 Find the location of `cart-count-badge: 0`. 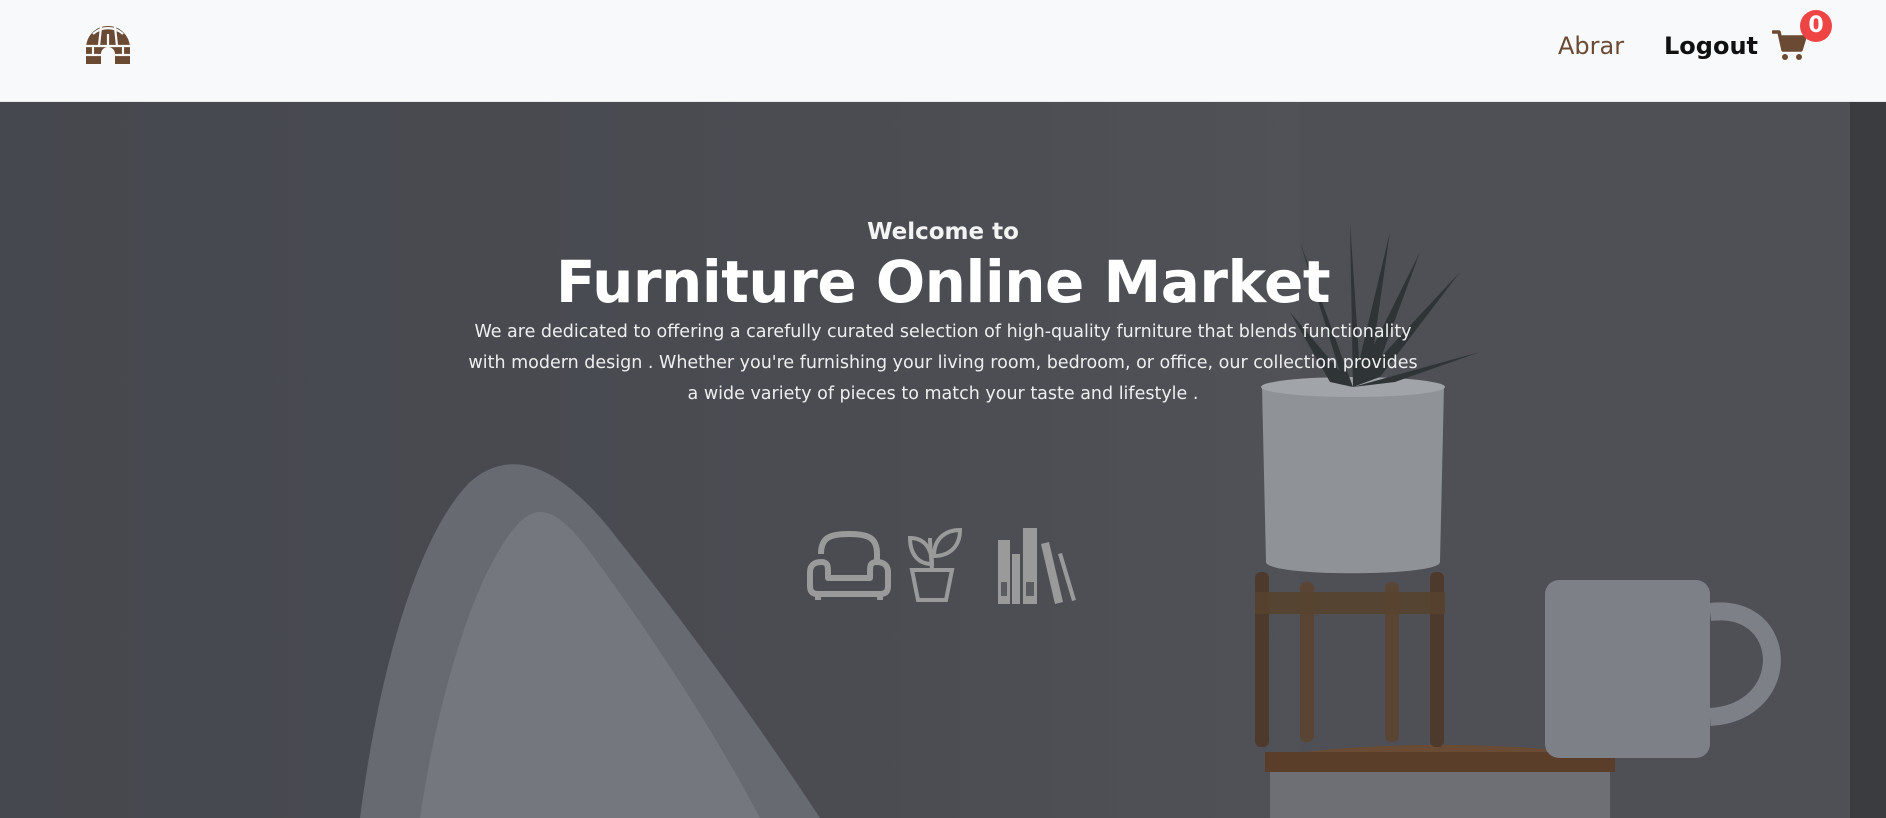

cart-count-badge: 0 is located at coordinates (1816, 26).